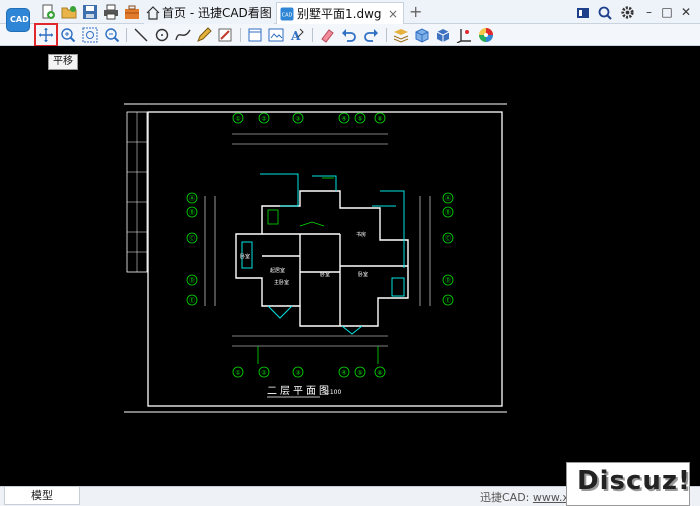 The width and height of the screenshot is (700, 506). Describe the element at coordinates (90, 35) in the screenshot. I see `zoom-window-icon` at that location.